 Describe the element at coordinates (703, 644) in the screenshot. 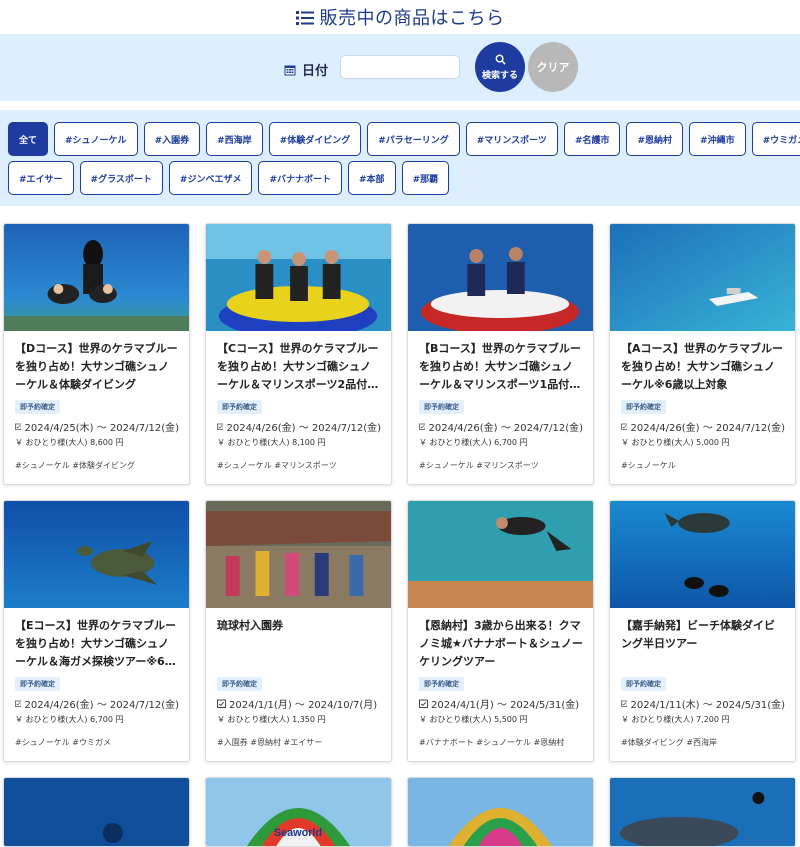

I see `product-title: 【嘉手納発】ビーチ体験ダイビング半日ツアー` at that location.